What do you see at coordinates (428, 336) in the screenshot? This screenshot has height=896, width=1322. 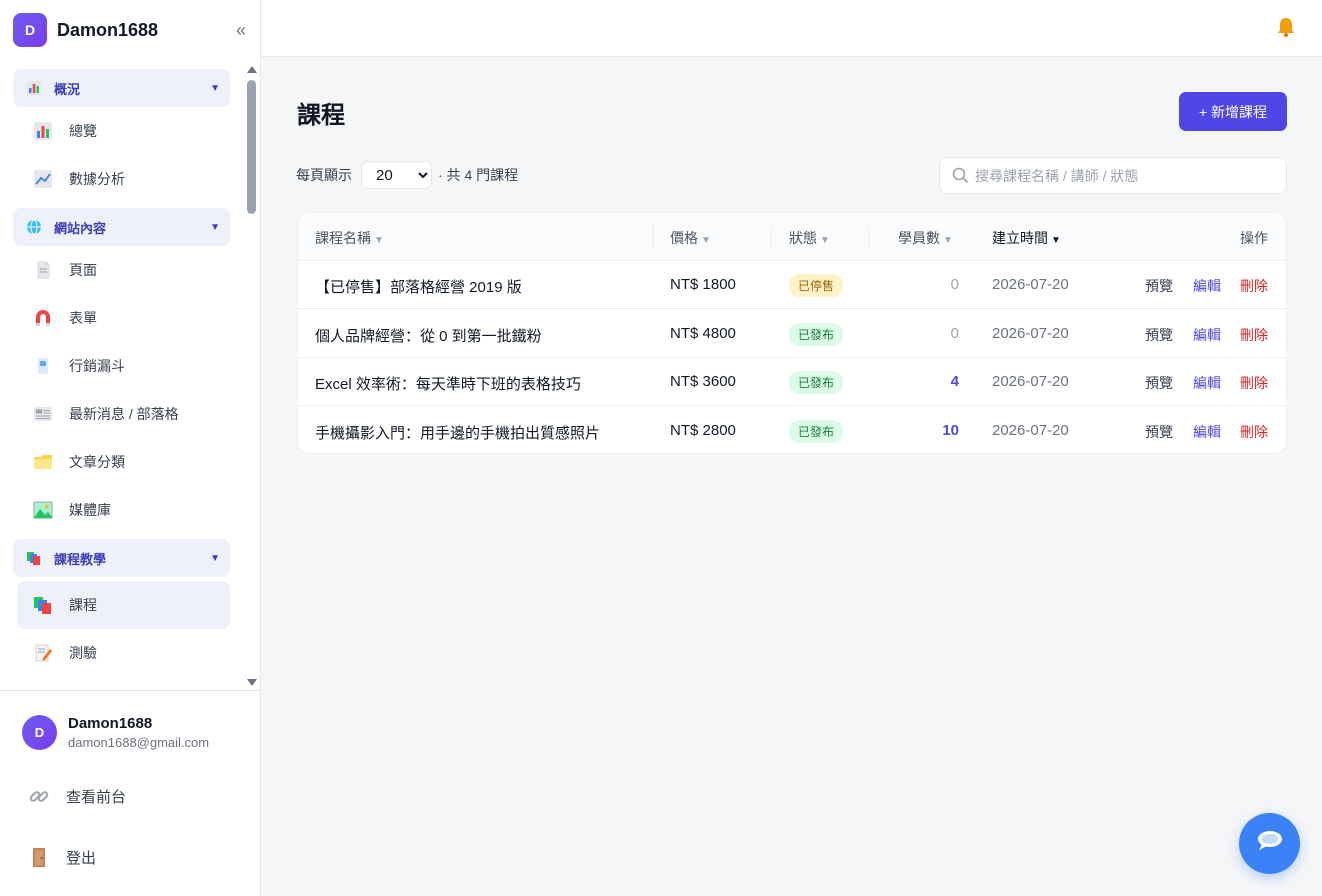 I see `course-name: 個人品牌經營：從 0 到第一批鐵粉` at bounding box center [428, 336].